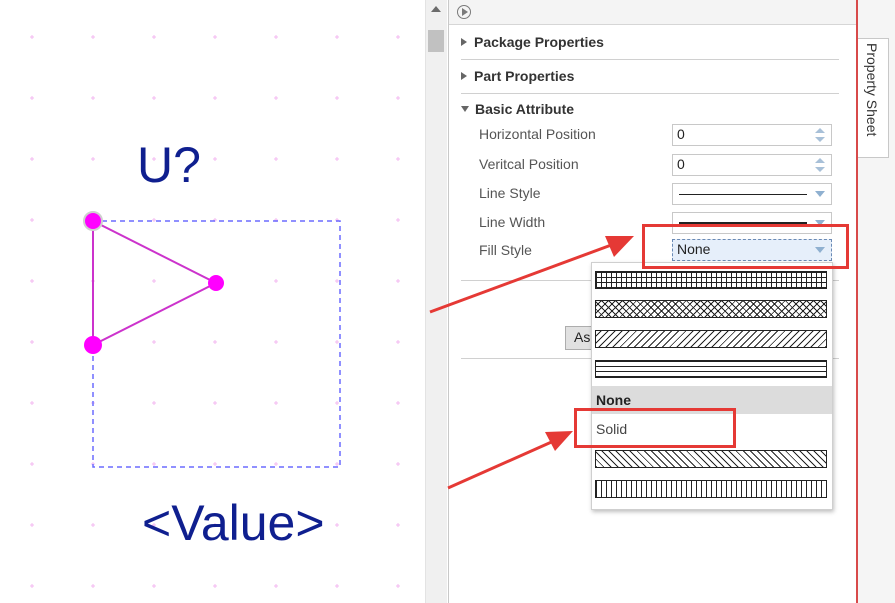 The image size is (895, 603). I want to click on reference-designator: U?, so click(169, 165).